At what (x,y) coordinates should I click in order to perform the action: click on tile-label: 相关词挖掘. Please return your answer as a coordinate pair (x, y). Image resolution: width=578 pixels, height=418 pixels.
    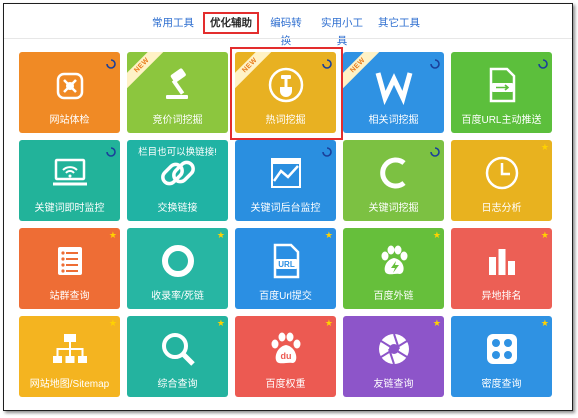
    Looking at the image, I should click on (393, 120).